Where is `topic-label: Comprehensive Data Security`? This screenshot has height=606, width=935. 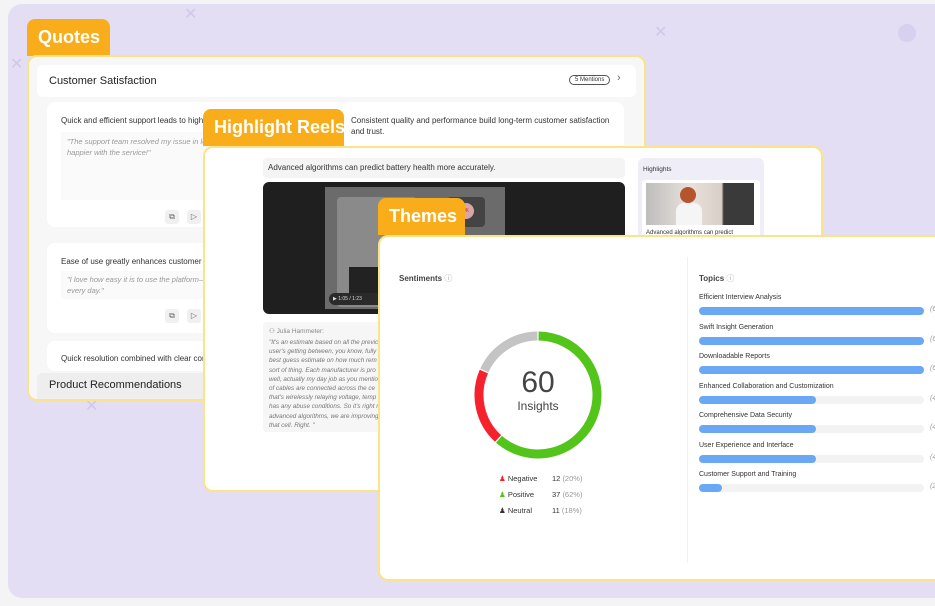
topic-label: Comprehensive Data Security is located at coordinates (745, 415).